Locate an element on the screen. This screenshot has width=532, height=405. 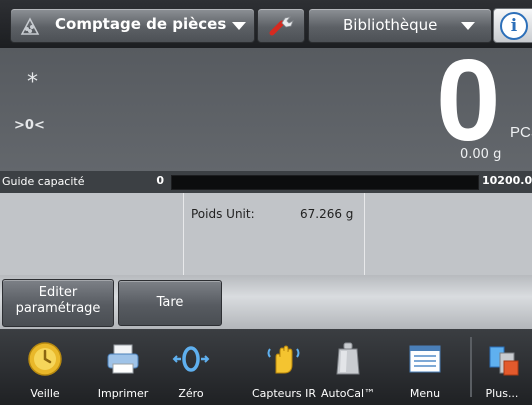
edit-settings-button: Editer paramétrage is located at coordinates (58, 303).